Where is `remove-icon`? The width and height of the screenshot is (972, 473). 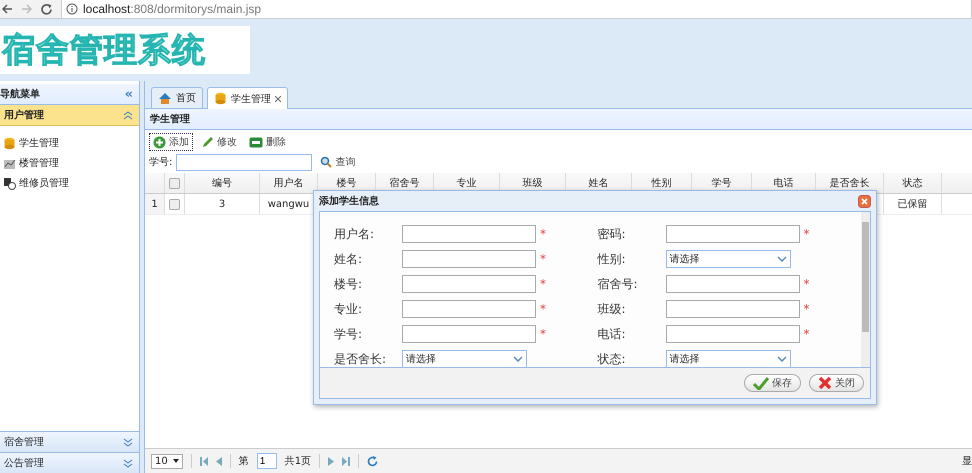
remove-icon is located at coordinates (256, 142).